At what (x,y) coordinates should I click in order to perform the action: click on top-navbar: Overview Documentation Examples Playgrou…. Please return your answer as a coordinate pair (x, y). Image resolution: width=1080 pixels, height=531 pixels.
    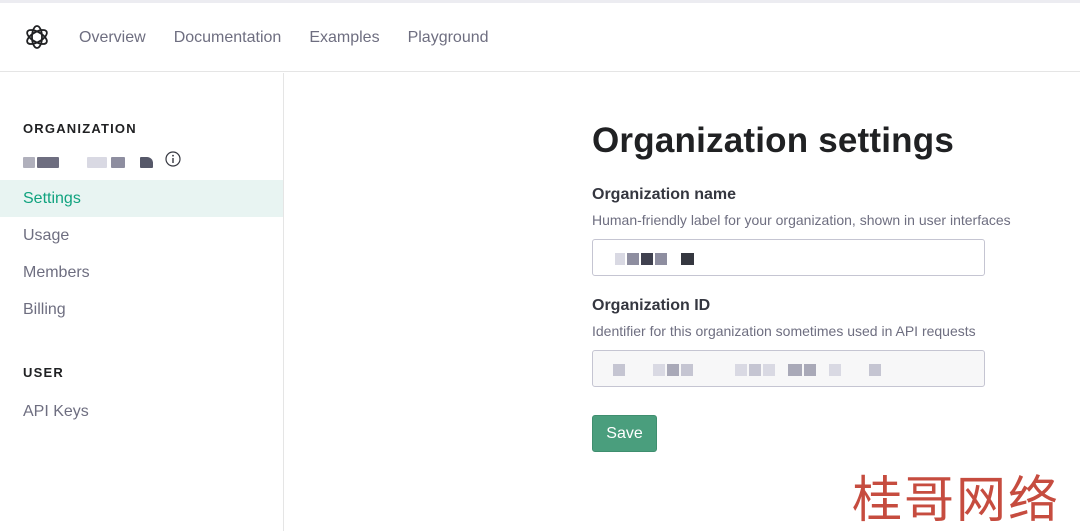
    Looking at the image, I should click on (540, 37).